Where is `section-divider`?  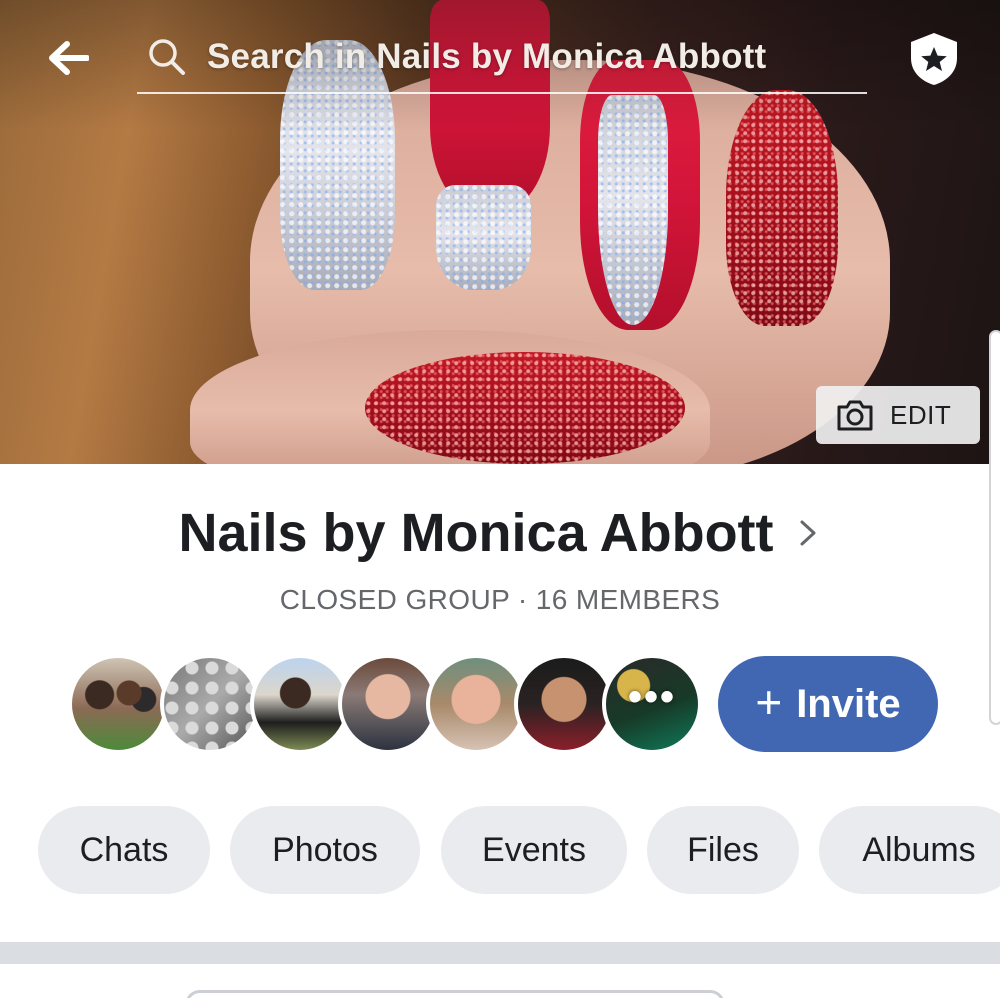
section-divider is located at coordinates (500, 953).